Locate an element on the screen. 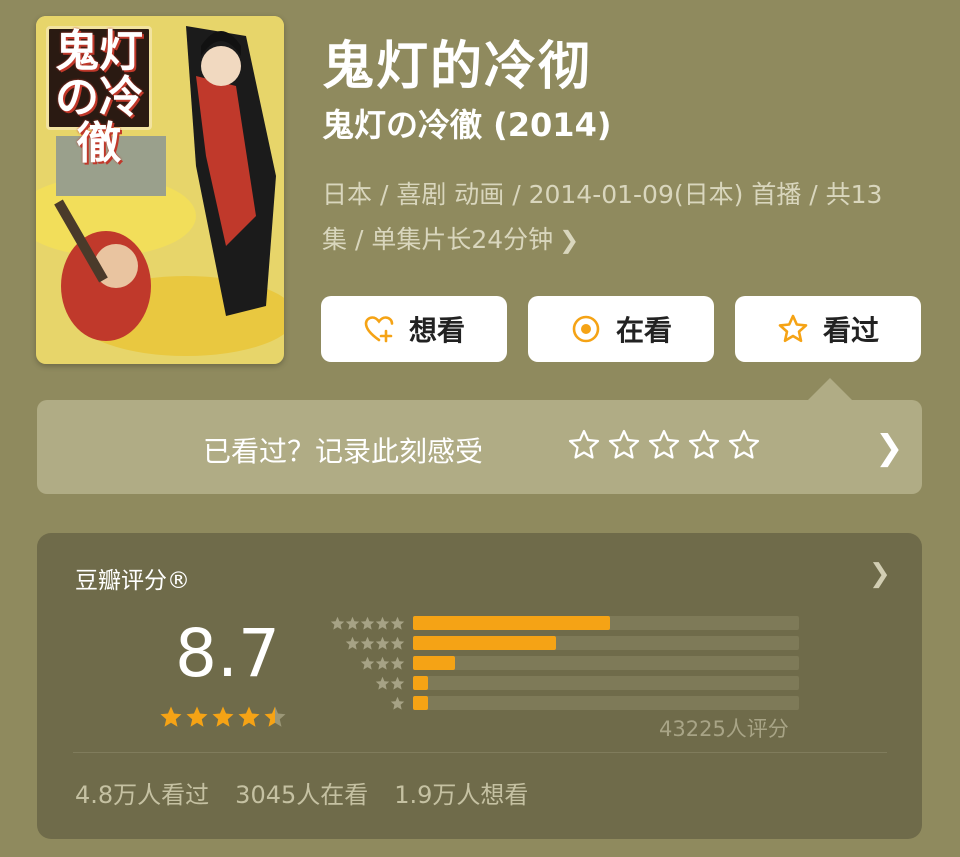 Image resolution: width=960 pixels, height=857 pixels. watched-label: 看过 is located at coordinates (850, 330).